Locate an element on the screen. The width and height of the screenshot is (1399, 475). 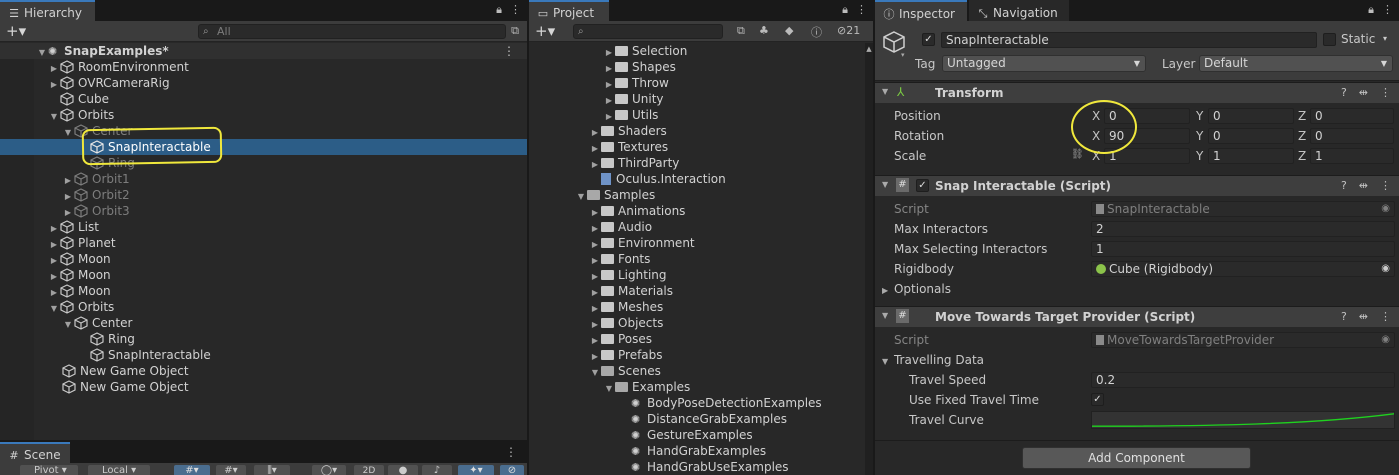
project-row: ▶ Materials is located at coordinates (701, 291).